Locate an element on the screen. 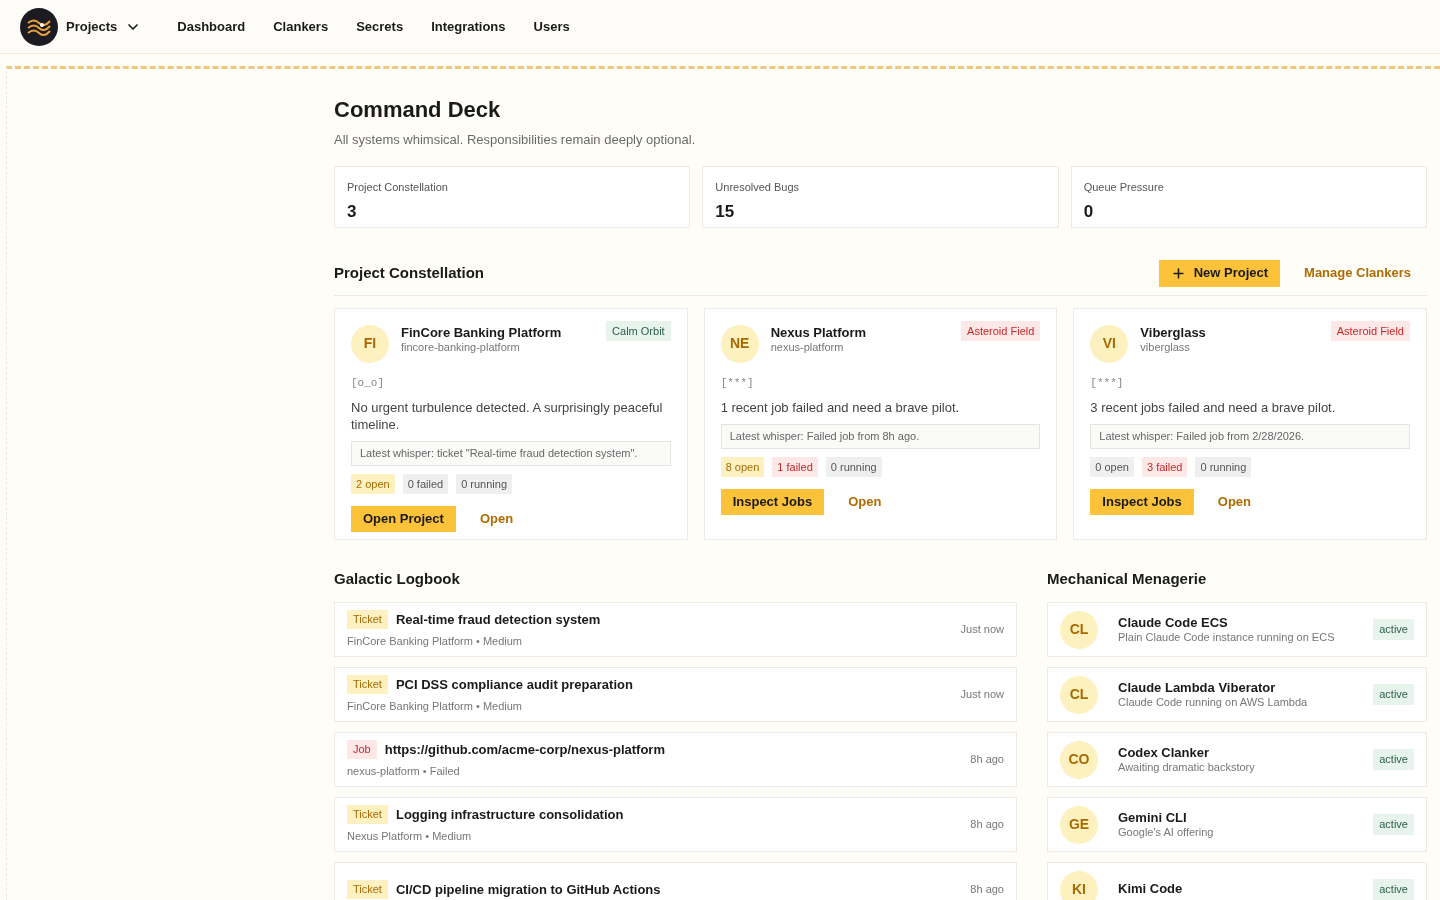 This screenshot has width=1440, height=900. count-chip: 2 open is located at coordinates (373, 483).